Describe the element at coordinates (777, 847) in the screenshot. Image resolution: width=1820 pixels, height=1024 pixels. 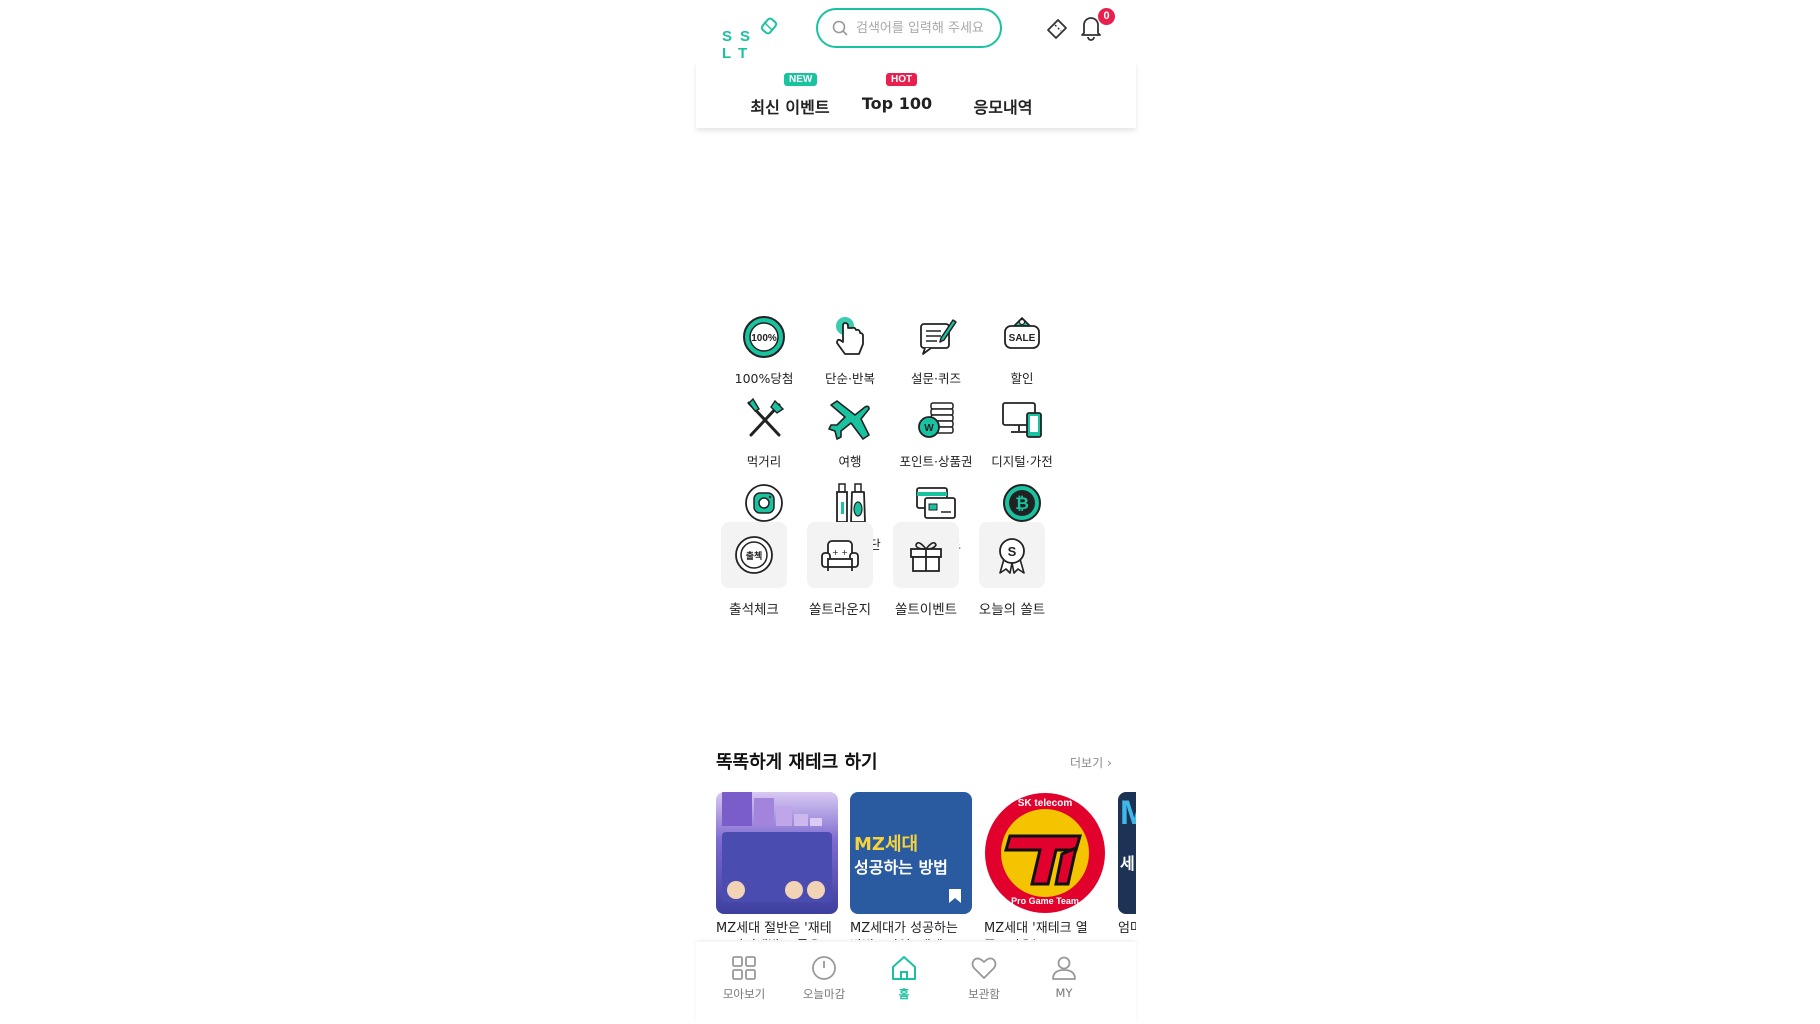
I see `infographic-image` at that location.